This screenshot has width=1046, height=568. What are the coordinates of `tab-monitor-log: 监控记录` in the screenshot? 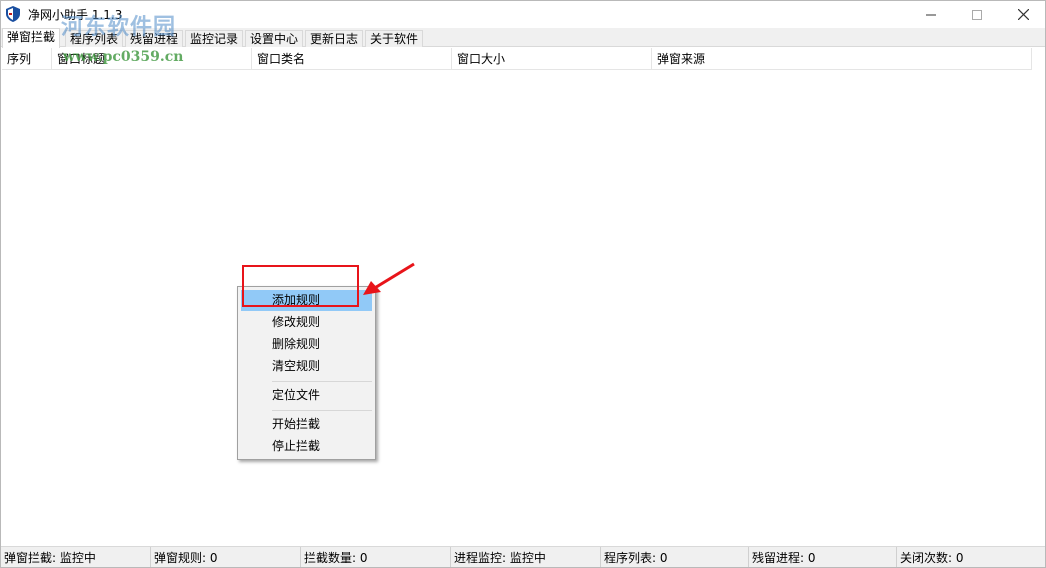 It's located at (214, 38).